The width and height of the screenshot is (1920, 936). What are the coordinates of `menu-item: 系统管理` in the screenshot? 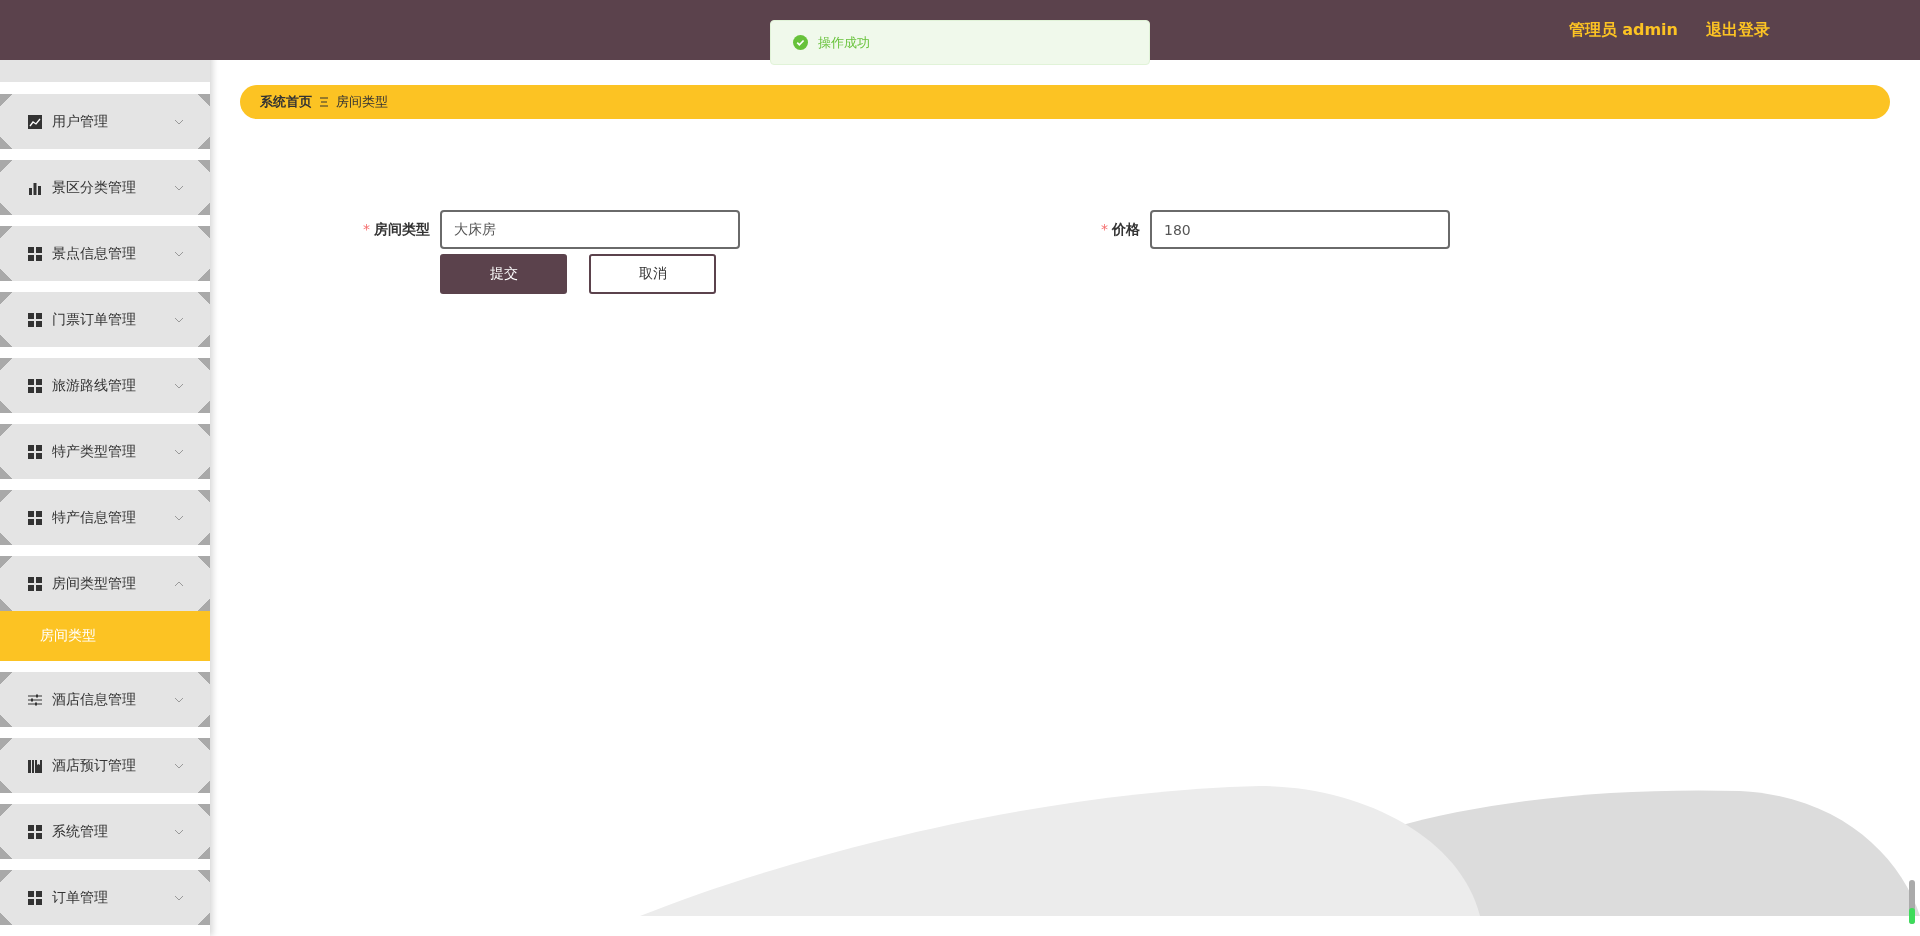 It's located at (105, 831).